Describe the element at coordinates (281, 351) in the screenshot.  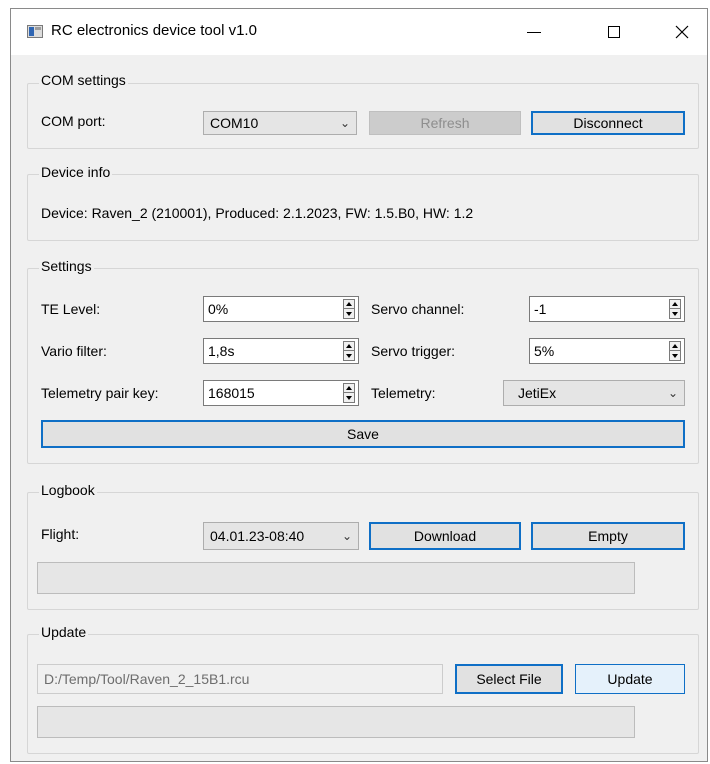
I see `vario-filter-spinbox: 1,8s` at that location.